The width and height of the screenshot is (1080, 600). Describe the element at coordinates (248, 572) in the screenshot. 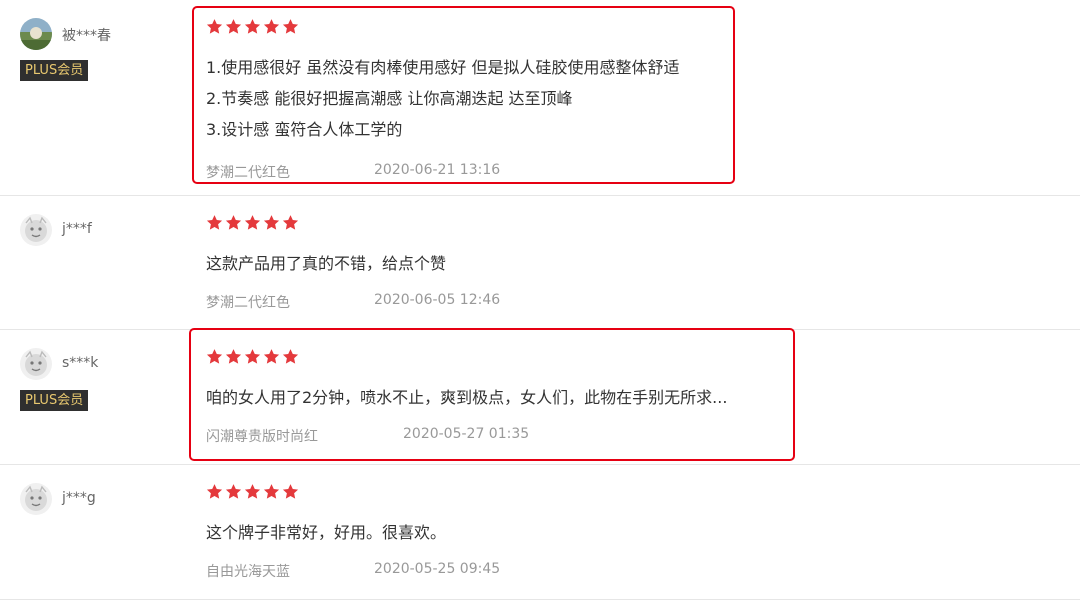

I see `product-variant: 自由光海天蓝` at that location.